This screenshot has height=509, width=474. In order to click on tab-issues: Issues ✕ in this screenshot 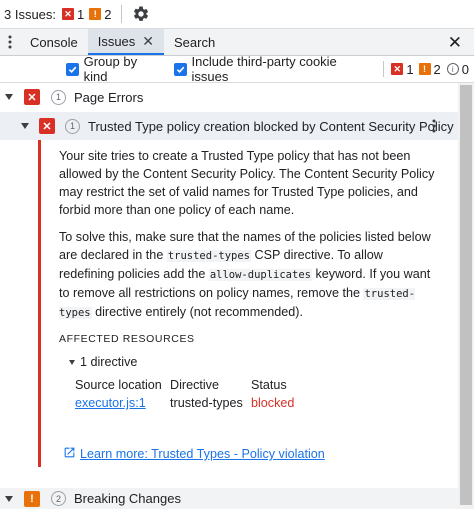, I will do `click(126, 42)`.